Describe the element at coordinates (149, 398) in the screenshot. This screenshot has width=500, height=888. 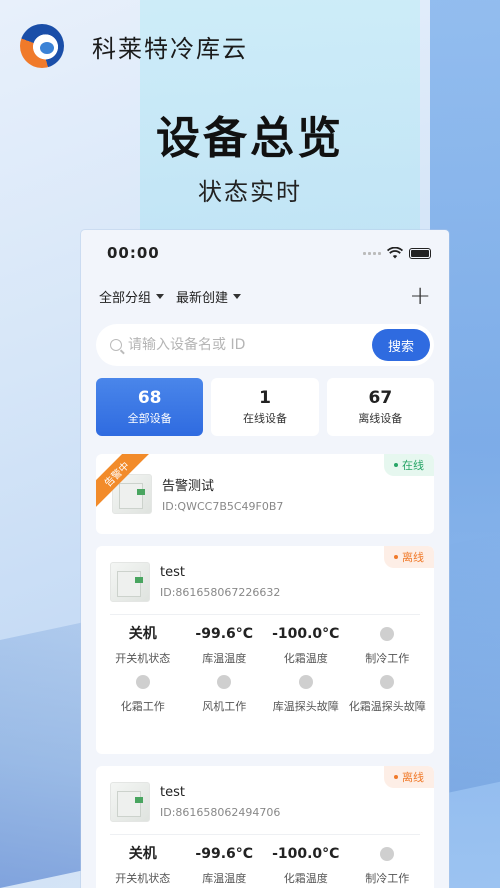
I see `stat-count: 68` at that location.